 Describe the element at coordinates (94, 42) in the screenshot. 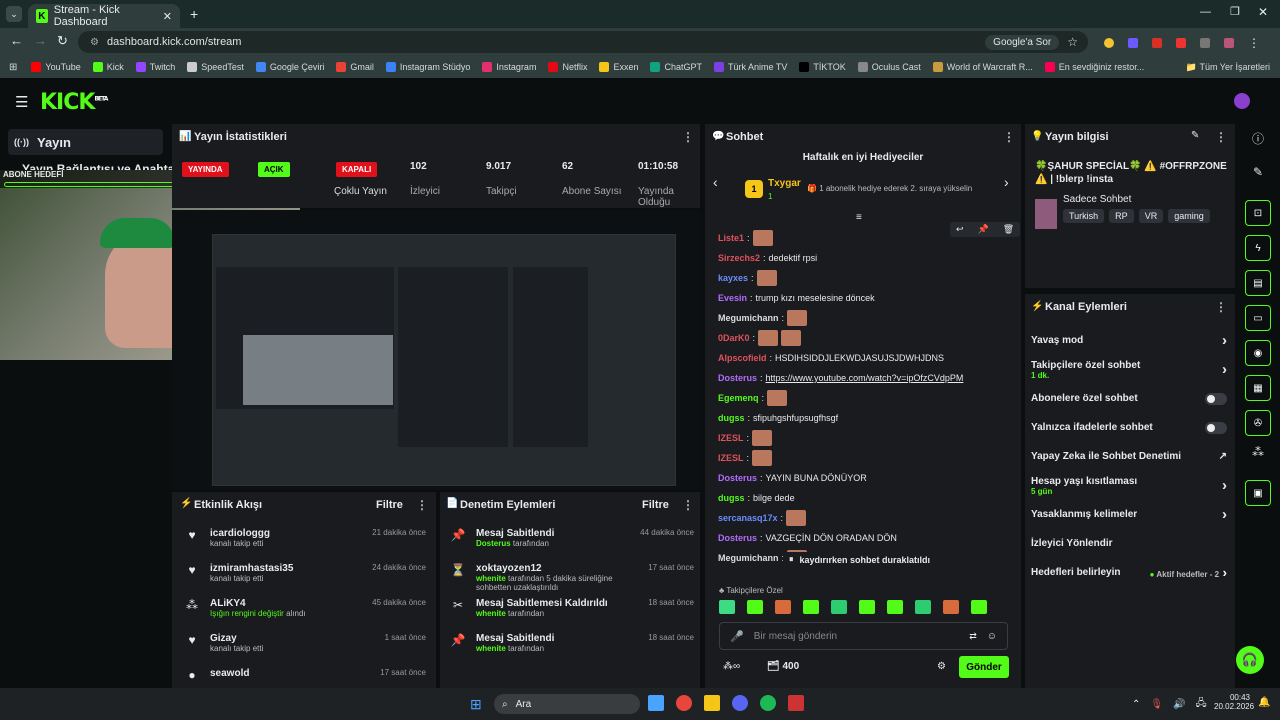

I see `site-info-icon: ⚙` at that location.